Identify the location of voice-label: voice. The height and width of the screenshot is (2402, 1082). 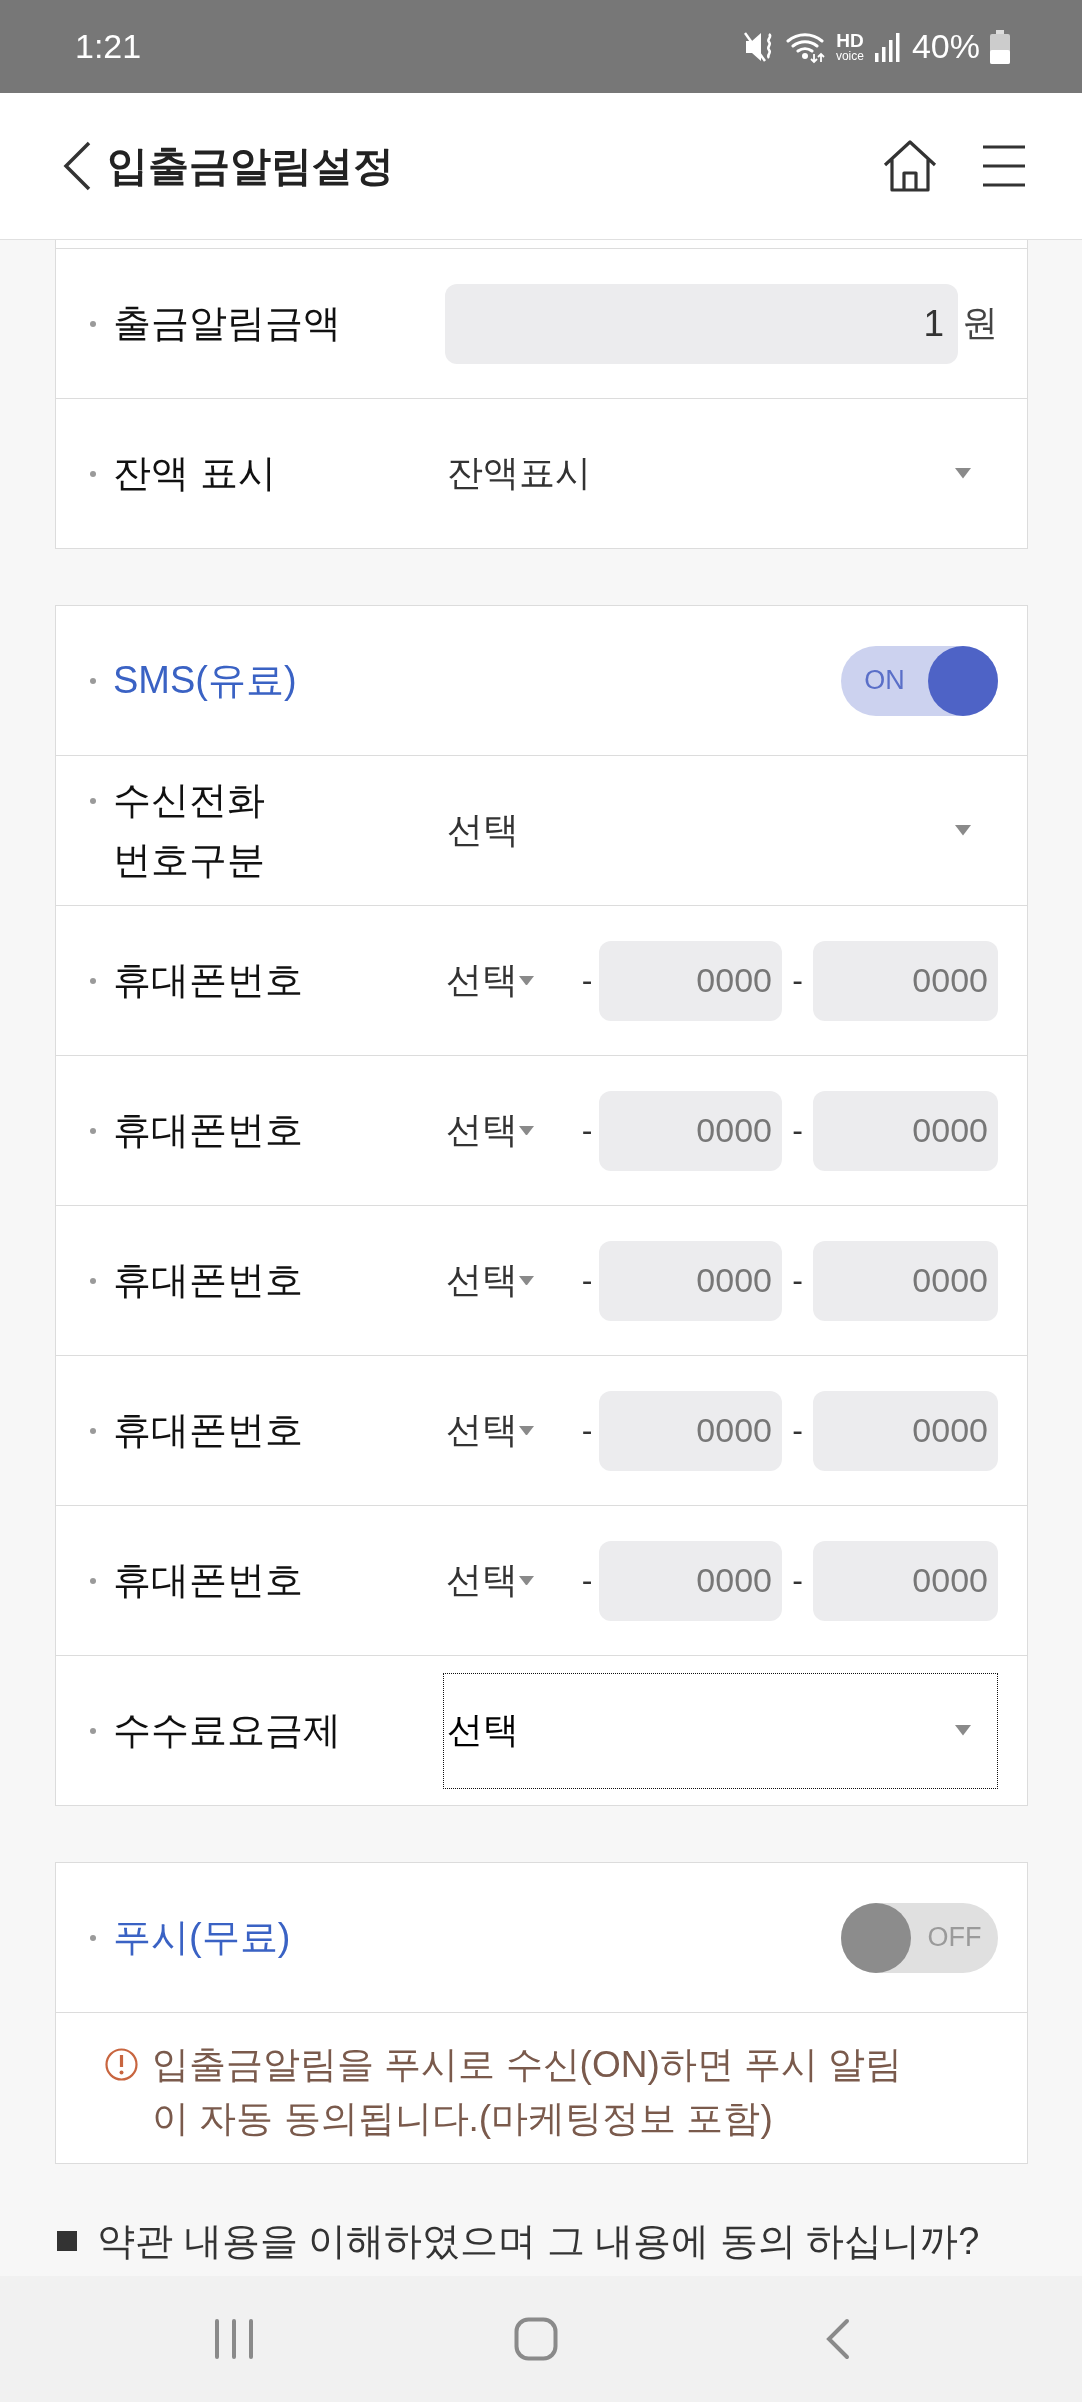
(849, 56).